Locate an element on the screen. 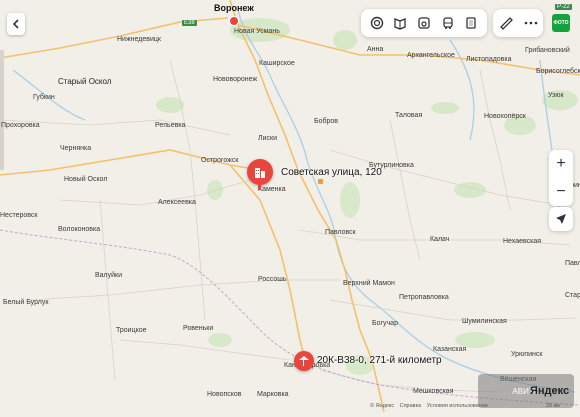 This screenshot has width=580, height=417. place-label: Марковка is located at coordinates (273, 394).